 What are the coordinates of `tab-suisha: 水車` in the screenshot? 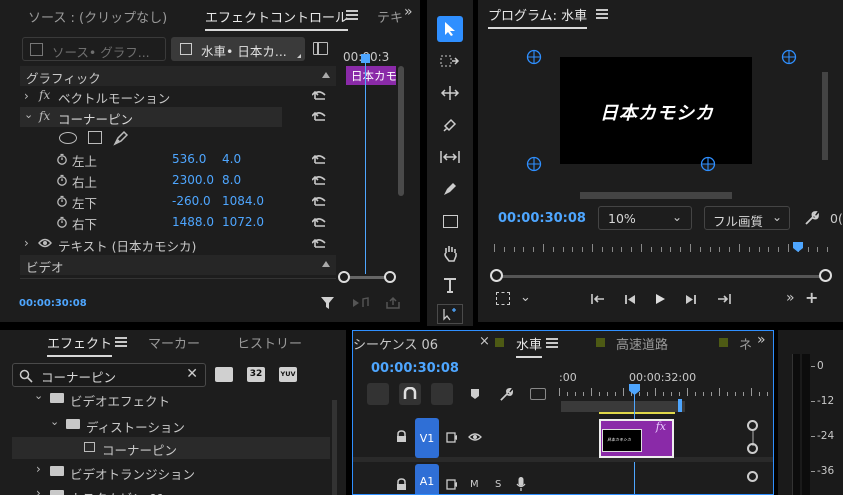 It's located at (529, 346).